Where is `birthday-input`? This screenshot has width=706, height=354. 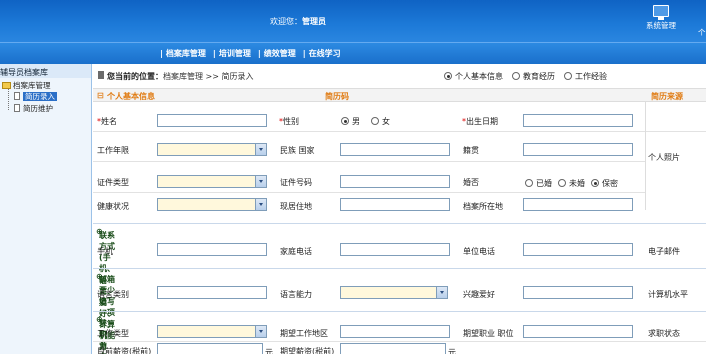 birthday-input is located at coordinates (578, 120).